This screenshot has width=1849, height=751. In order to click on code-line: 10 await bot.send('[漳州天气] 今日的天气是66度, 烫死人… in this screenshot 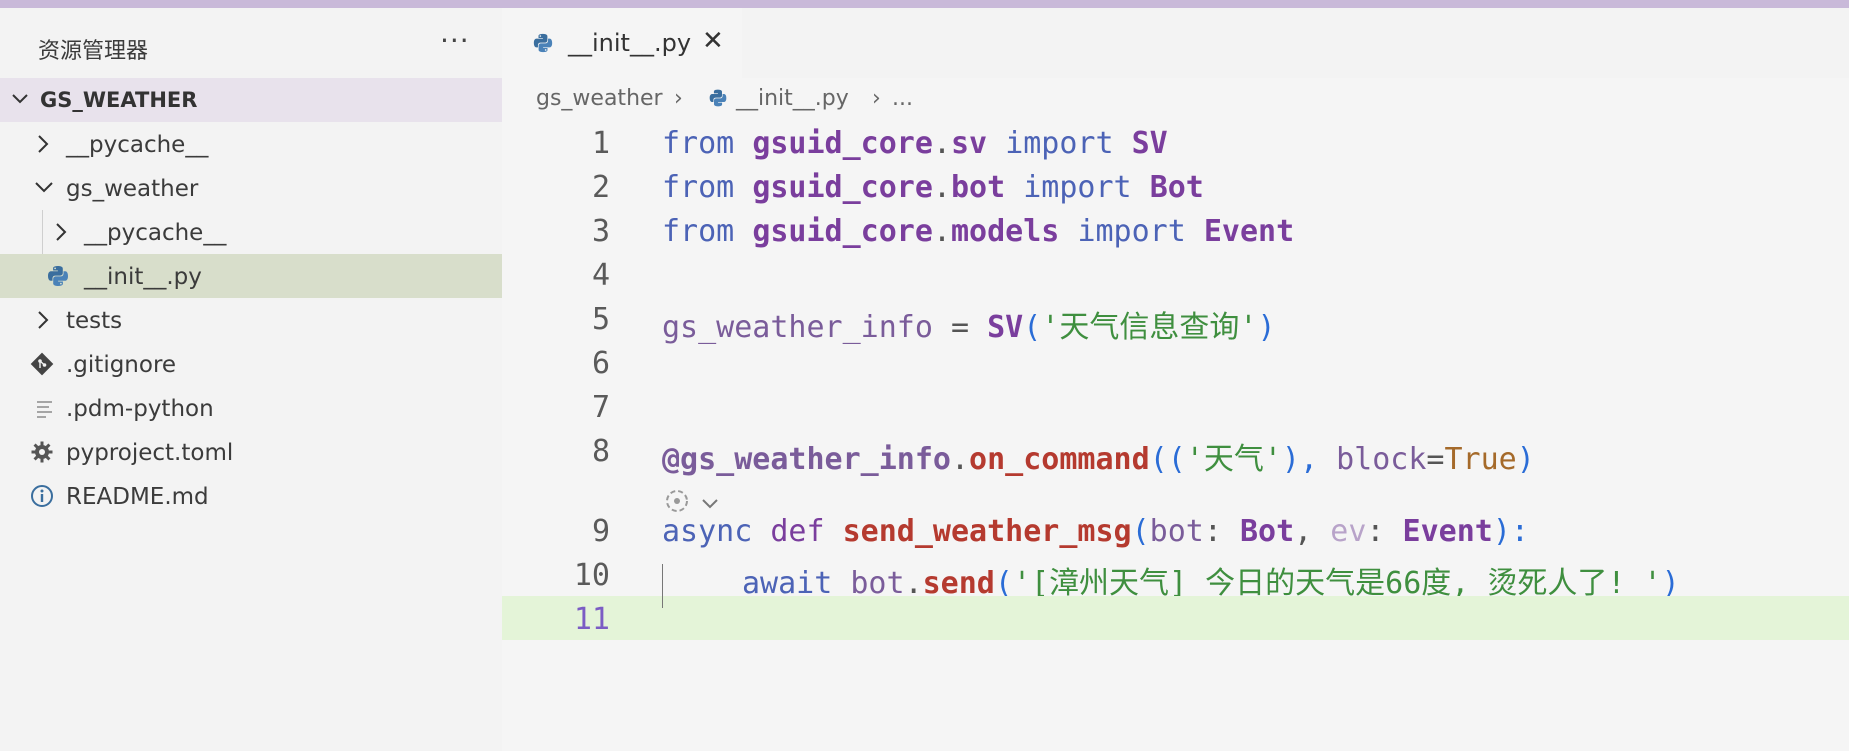, I will do `click(1175, 576)`.